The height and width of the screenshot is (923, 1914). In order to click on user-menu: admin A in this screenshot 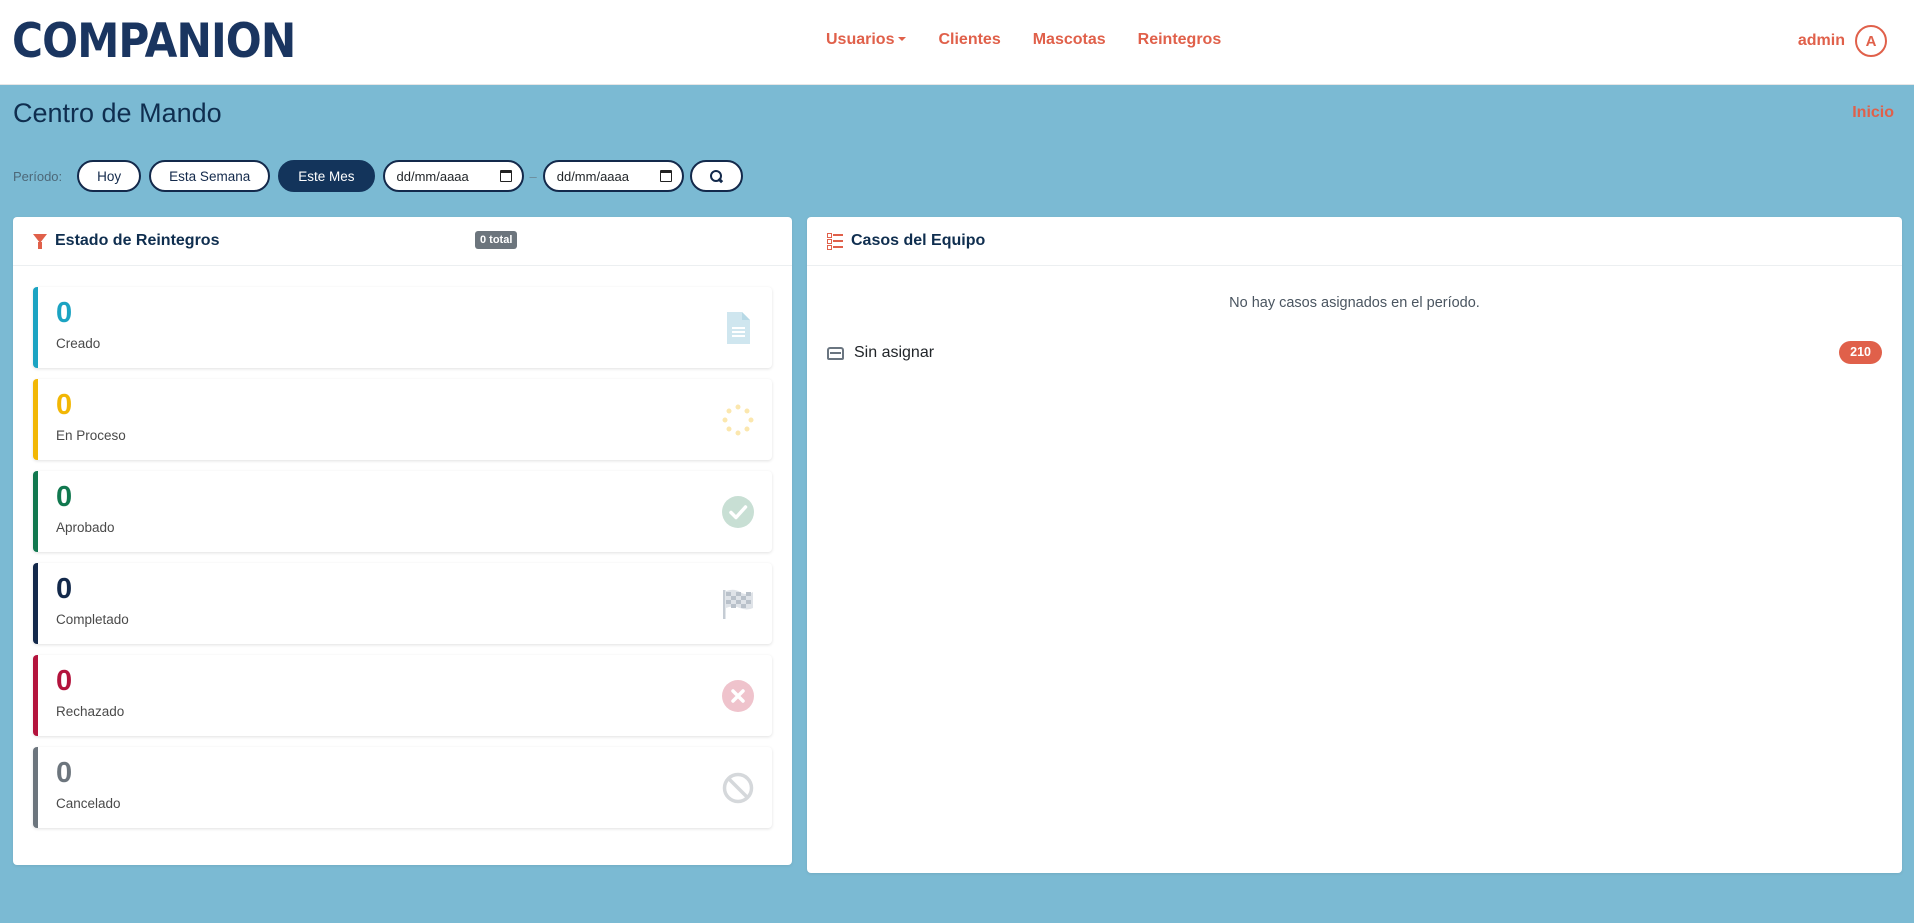, I will do `click(1842, 41)`.